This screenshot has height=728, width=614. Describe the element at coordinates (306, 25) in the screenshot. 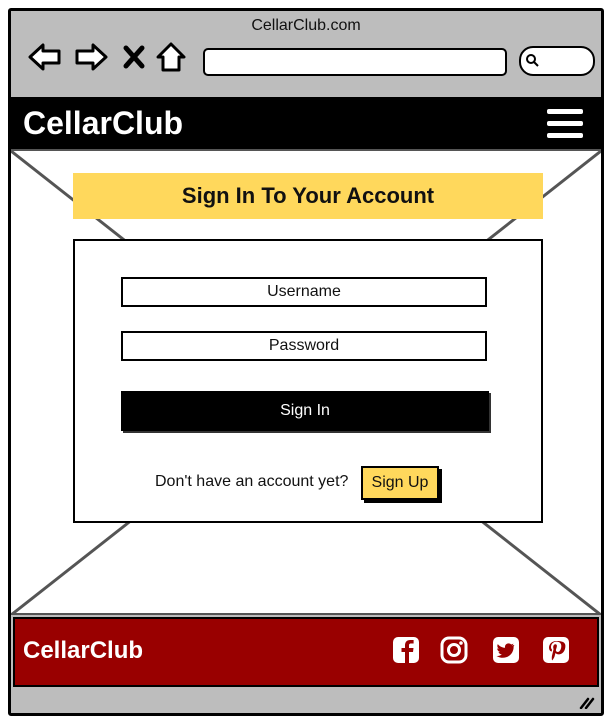

I see `browser-title: CellarClub.com` at that location.